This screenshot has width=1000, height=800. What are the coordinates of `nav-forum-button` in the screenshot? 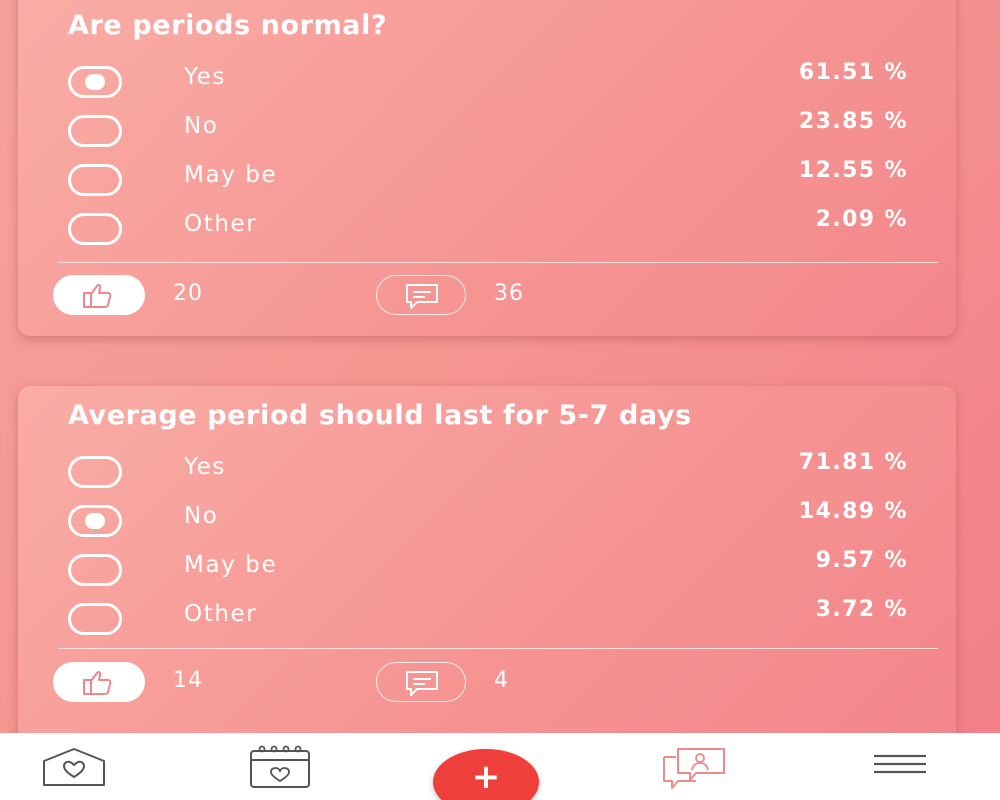 It's located at (694, 769).